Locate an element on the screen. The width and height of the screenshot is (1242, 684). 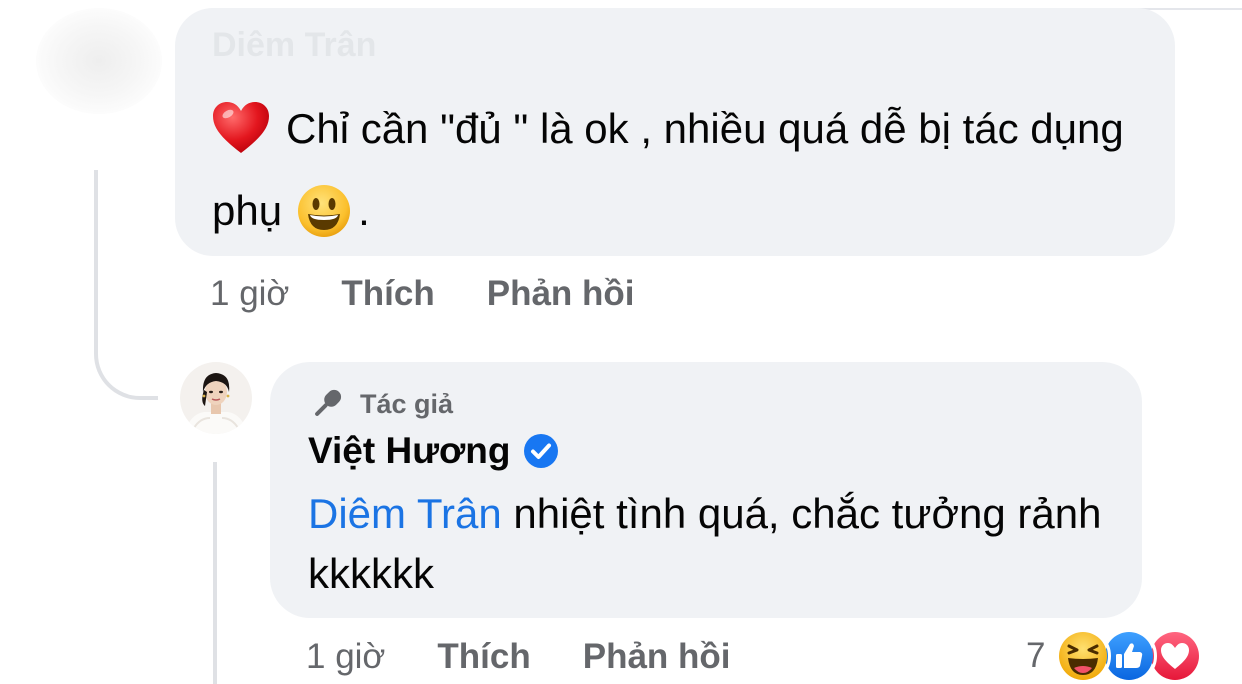
comment-author-name: Việt Hương is located at coordinates (409, 451).